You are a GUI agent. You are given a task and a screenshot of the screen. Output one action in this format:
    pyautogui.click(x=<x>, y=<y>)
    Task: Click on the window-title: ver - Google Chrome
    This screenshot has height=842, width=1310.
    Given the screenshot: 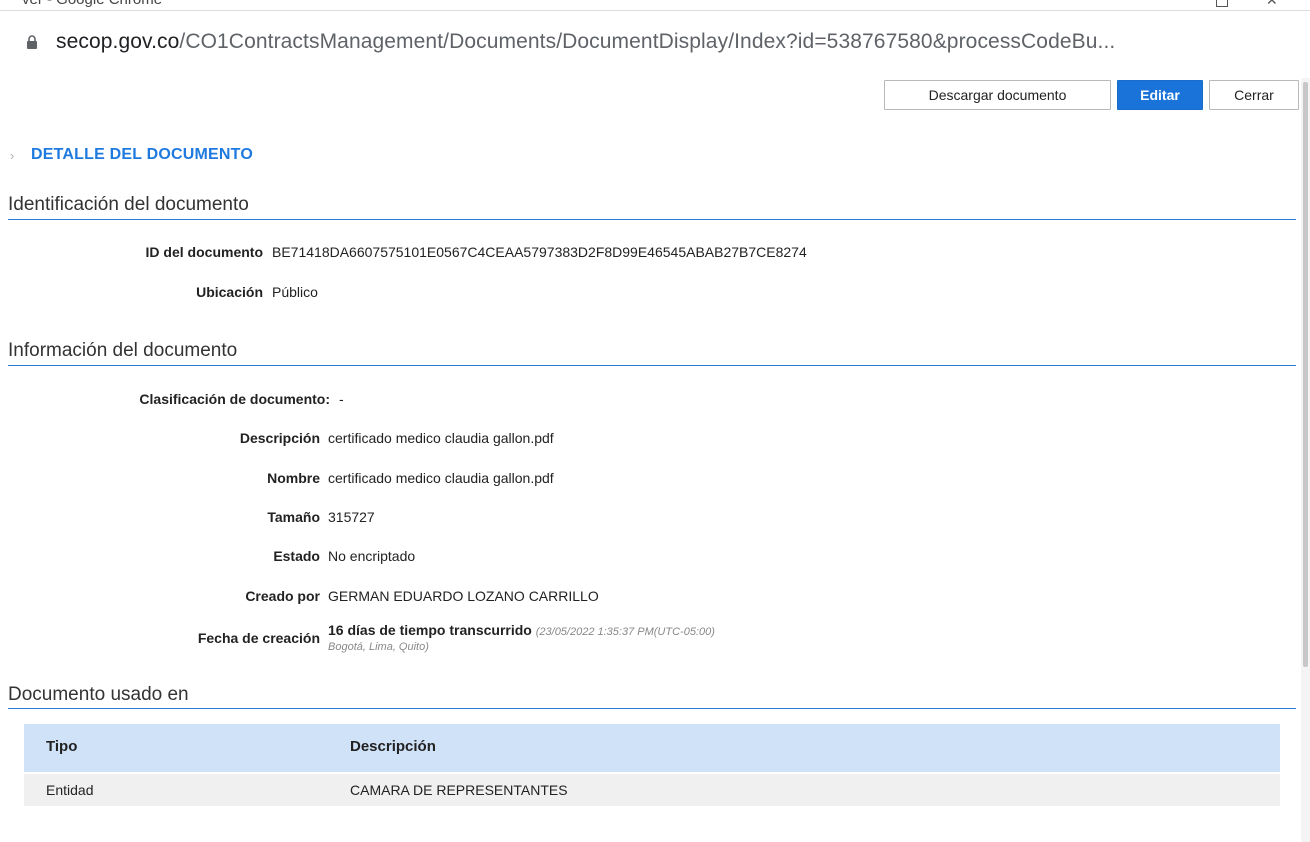 What is the action you would take?
    pyautogui.click(x=92, y=4)
    